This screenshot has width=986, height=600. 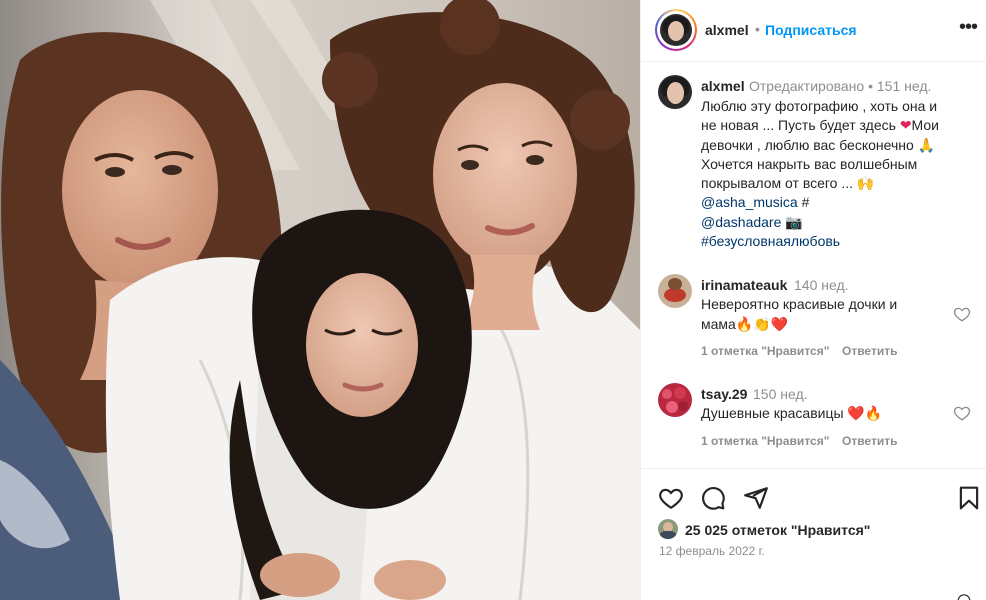 I want to click on comment-time: 150 нед., so click(x=780, y=394).